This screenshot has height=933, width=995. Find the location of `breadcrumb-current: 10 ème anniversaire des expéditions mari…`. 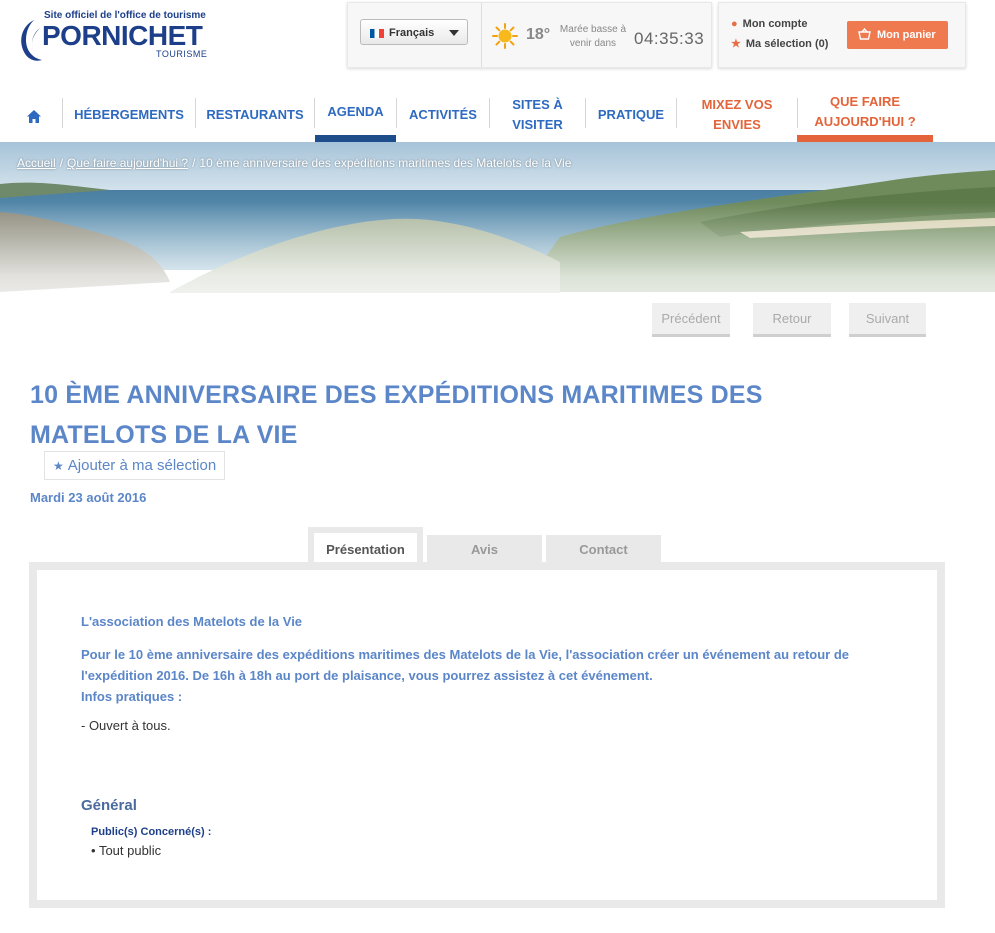

breadcrumb-current: 10 ème anniversaire des expéditions mari… is located at coordinates (385, 163).